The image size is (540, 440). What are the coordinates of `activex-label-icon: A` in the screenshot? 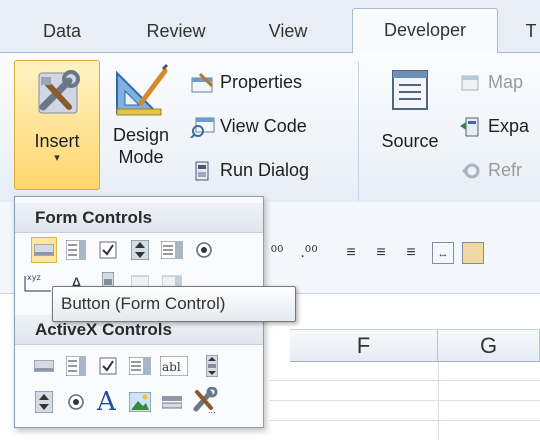 It's located at (108, 400).